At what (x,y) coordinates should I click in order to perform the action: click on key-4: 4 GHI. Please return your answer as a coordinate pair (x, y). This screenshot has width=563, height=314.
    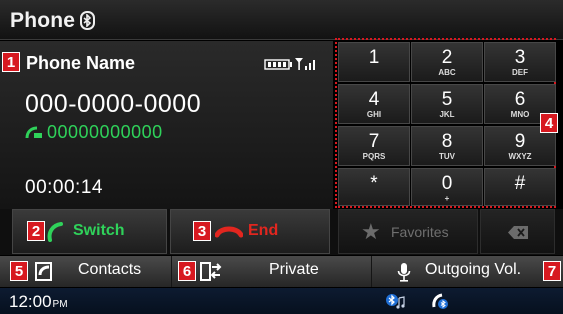
    Looking at the image, I should click on (374, 104).